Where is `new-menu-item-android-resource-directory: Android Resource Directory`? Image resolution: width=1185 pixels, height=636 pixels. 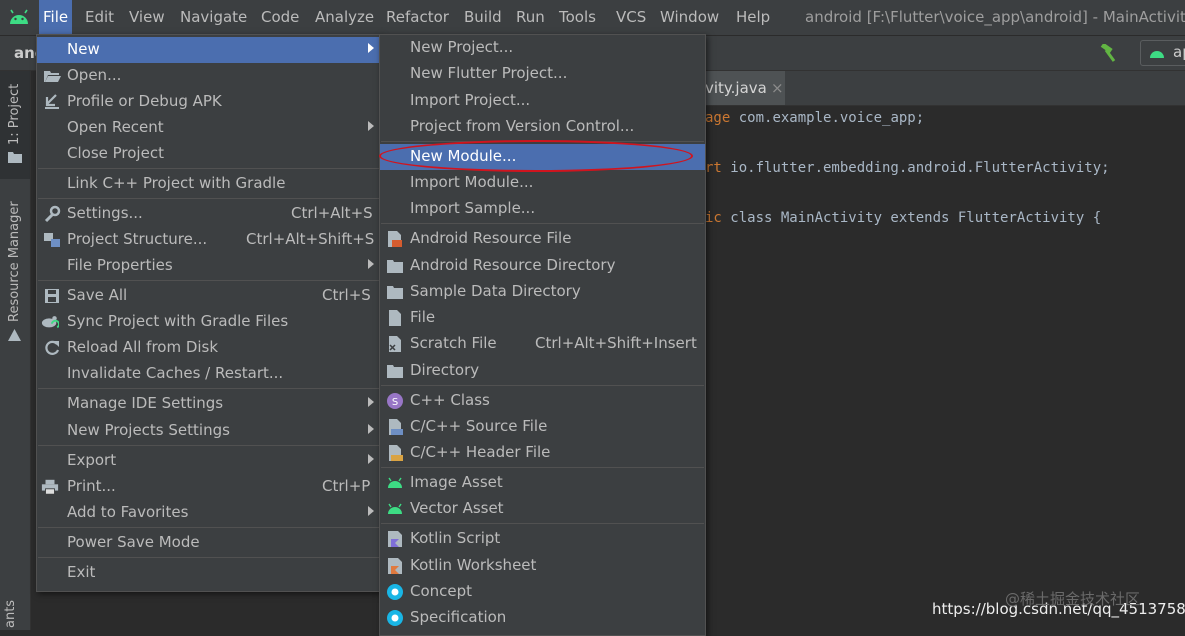
new-menu-item-android-resource-directory: Android Resource Directory is located at coordinates (542, 266).